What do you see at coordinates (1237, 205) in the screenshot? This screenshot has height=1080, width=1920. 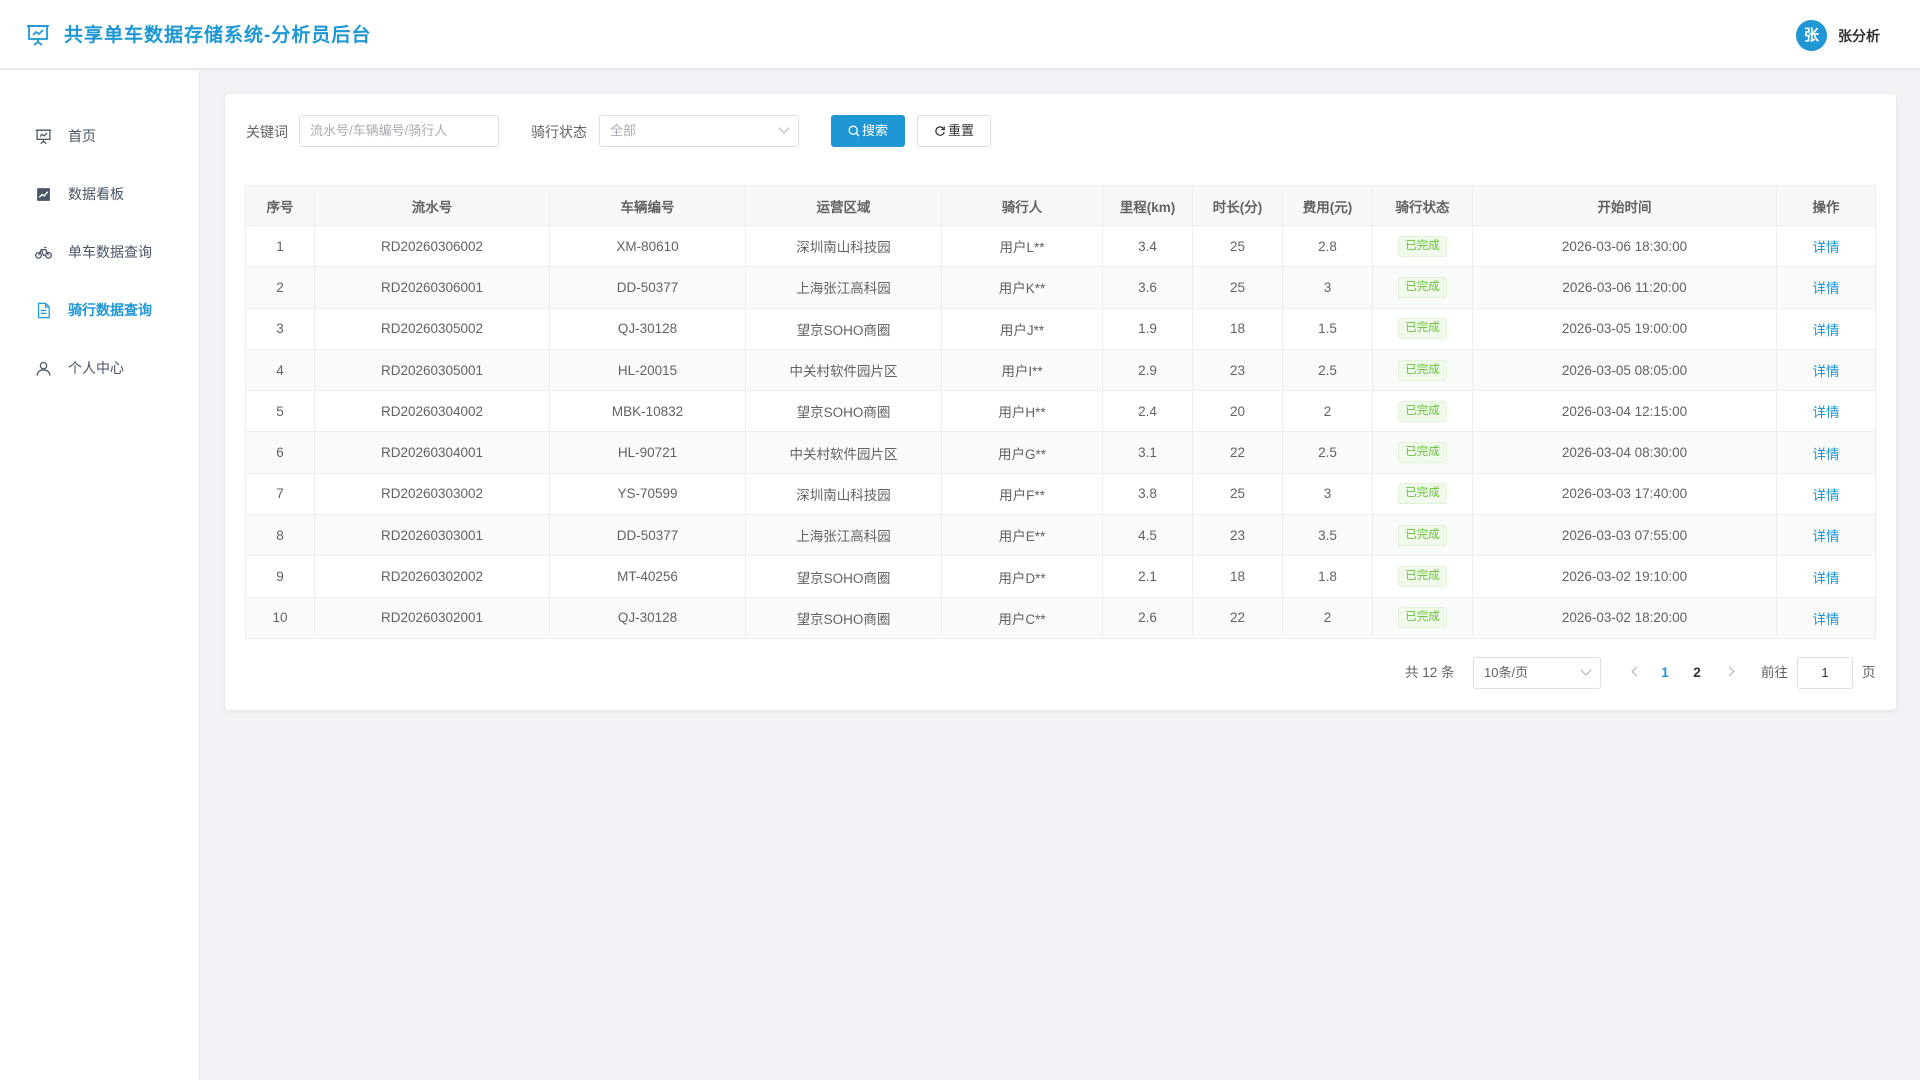 I see `column-header: 时长(分)` at bounding box center [1237, 205].